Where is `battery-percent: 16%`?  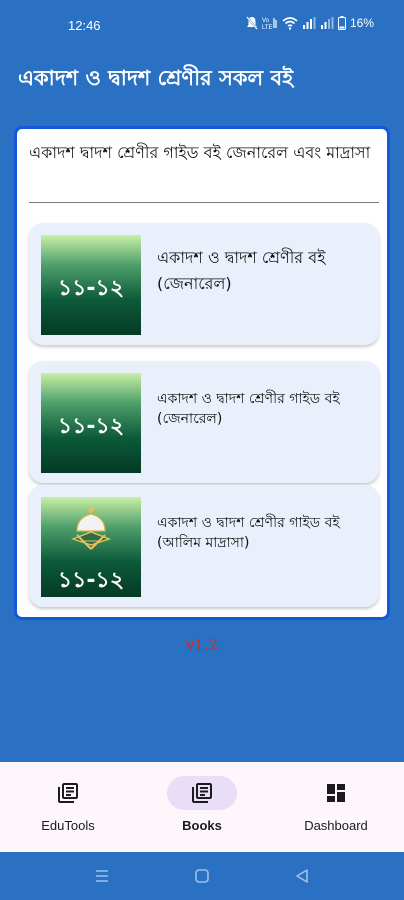
battery-percent: 16% is located at coordinates (361, 23).